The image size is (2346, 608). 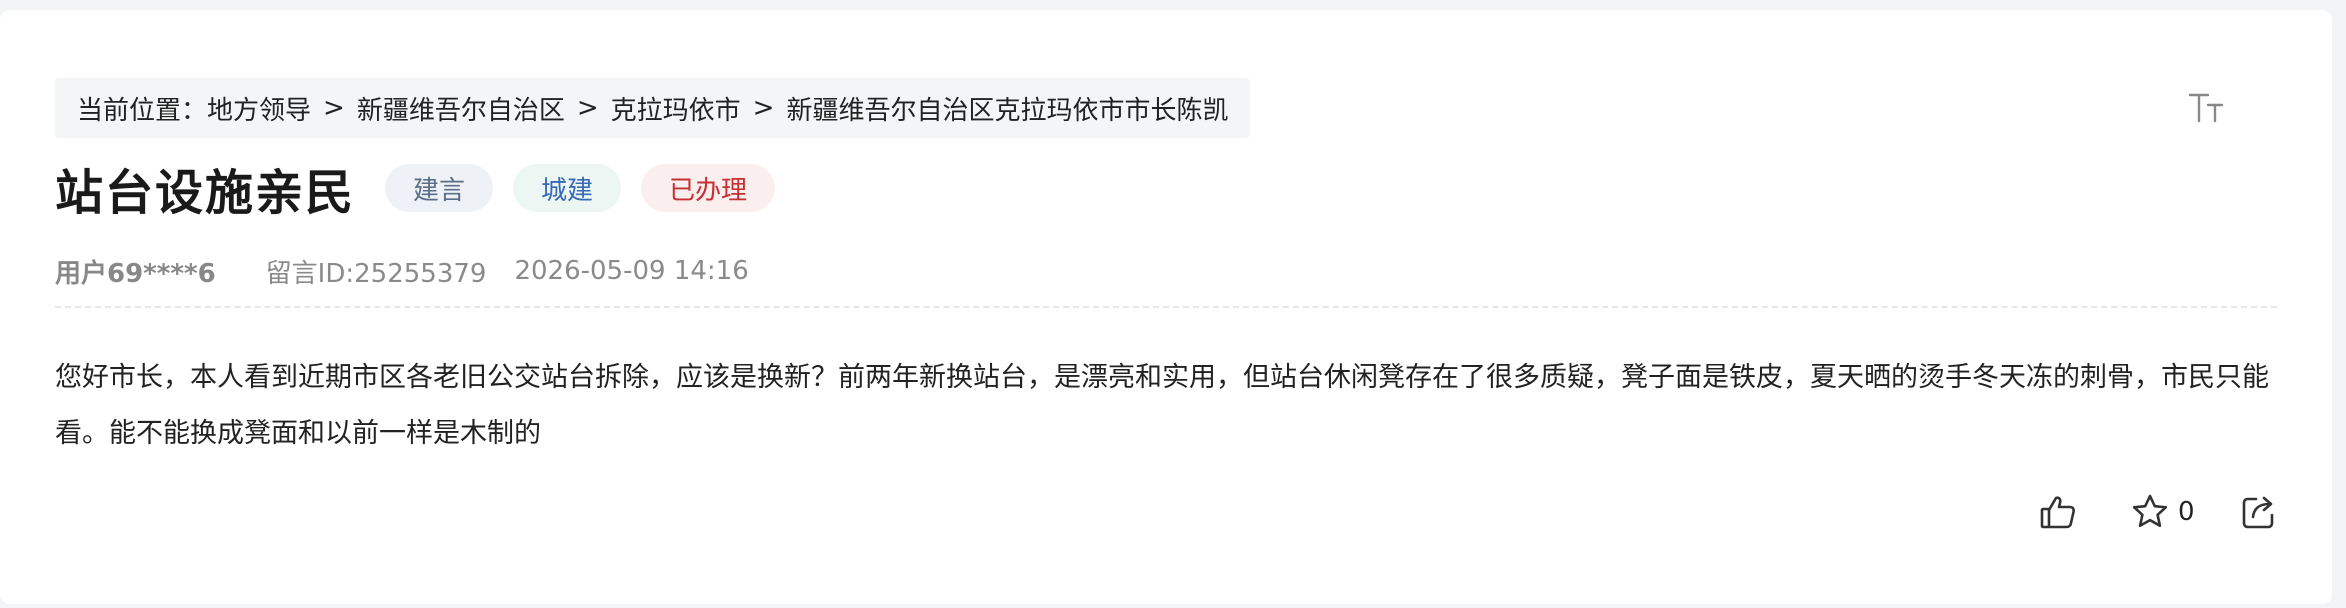 I want to click on action-bar: 0, so click(x=2158, y=512).